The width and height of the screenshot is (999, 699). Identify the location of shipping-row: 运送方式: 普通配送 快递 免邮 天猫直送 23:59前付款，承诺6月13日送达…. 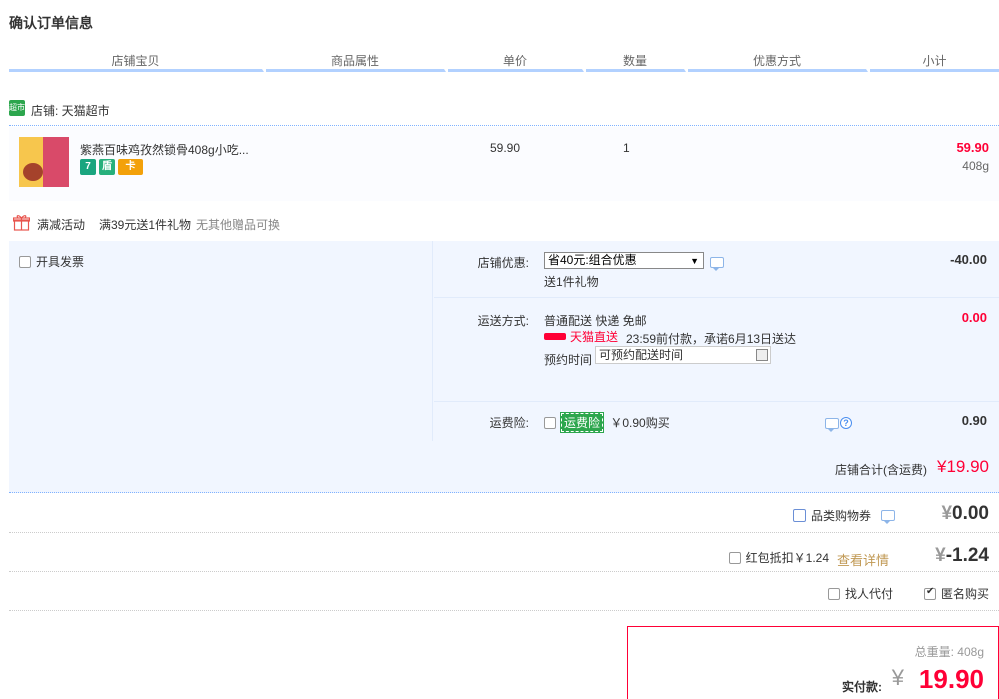
(716, 350).